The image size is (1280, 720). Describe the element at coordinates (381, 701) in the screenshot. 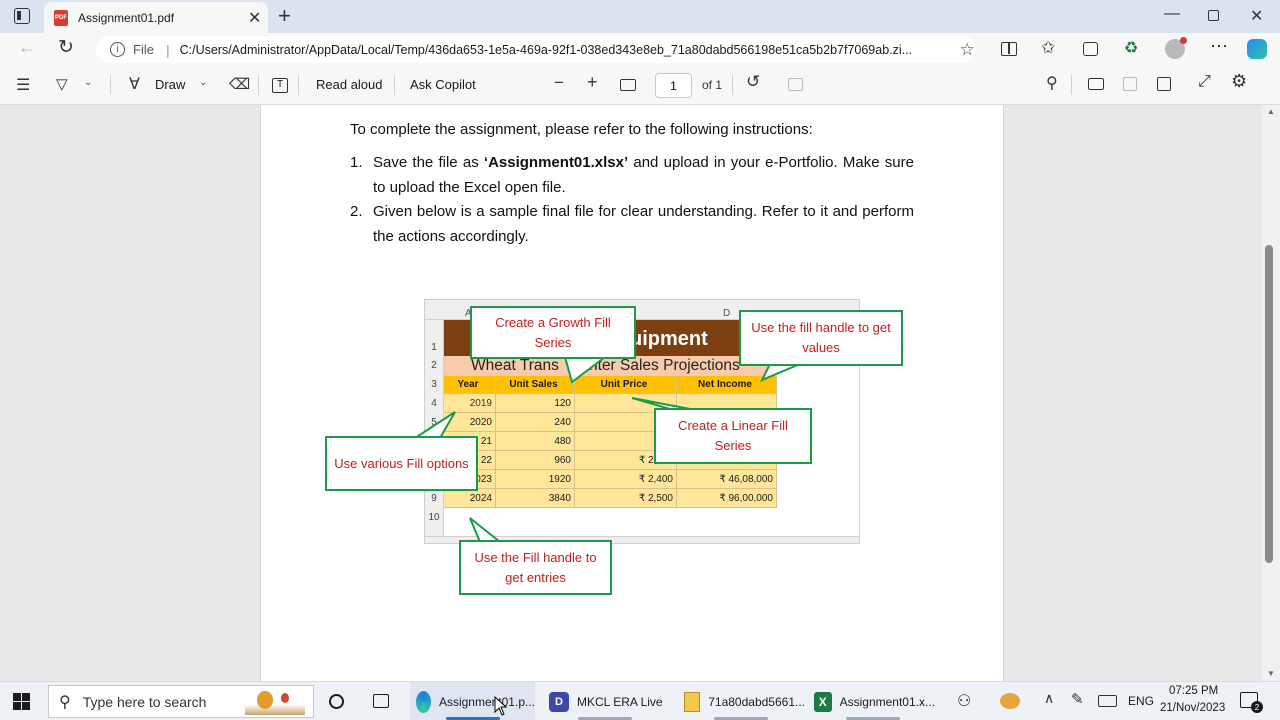

I see `task-view-icon` at that location.